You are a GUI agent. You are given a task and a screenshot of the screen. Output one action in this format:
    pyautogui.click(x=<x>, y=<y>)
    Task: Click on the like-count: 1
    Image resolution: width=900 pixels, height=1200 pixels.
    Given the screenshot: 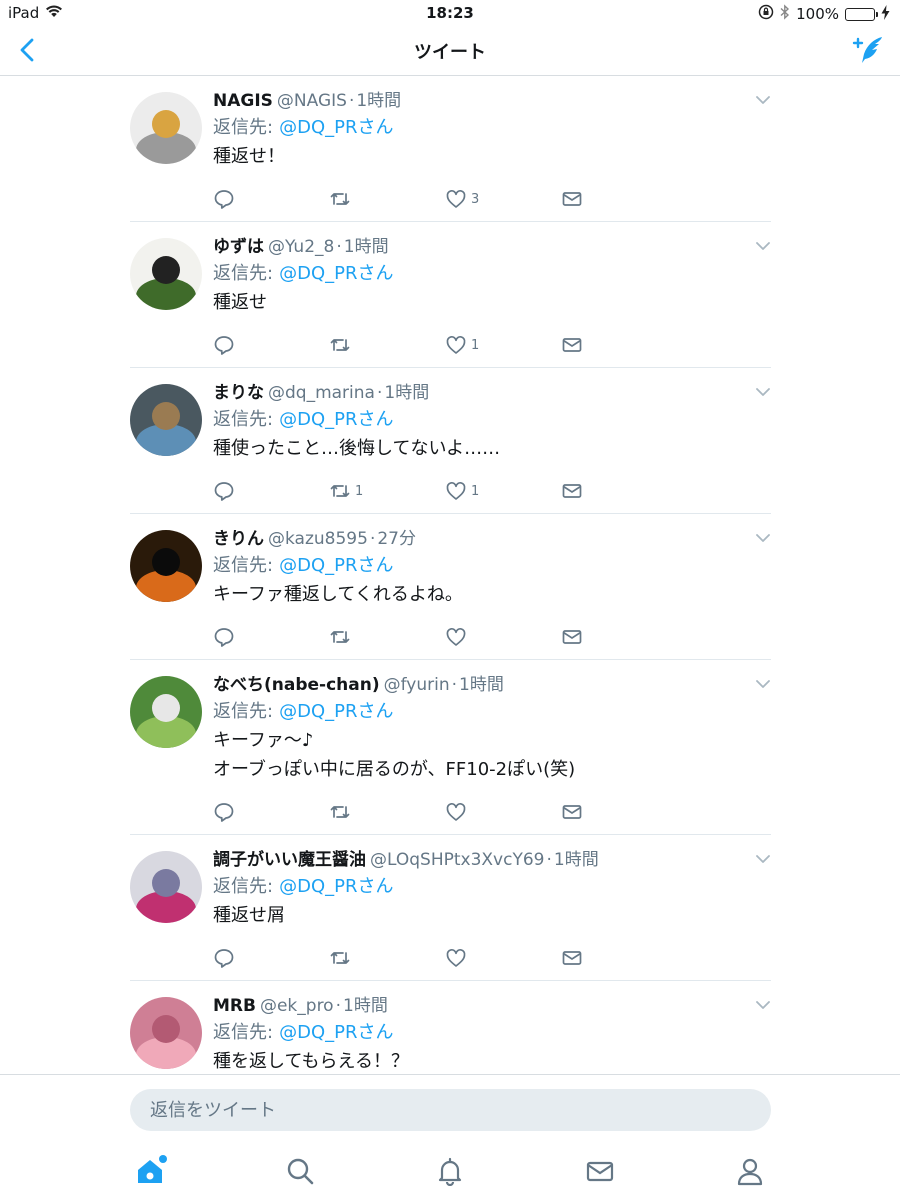 What is the action you would take?
    pyautogui.click(x=475, y=491)
    